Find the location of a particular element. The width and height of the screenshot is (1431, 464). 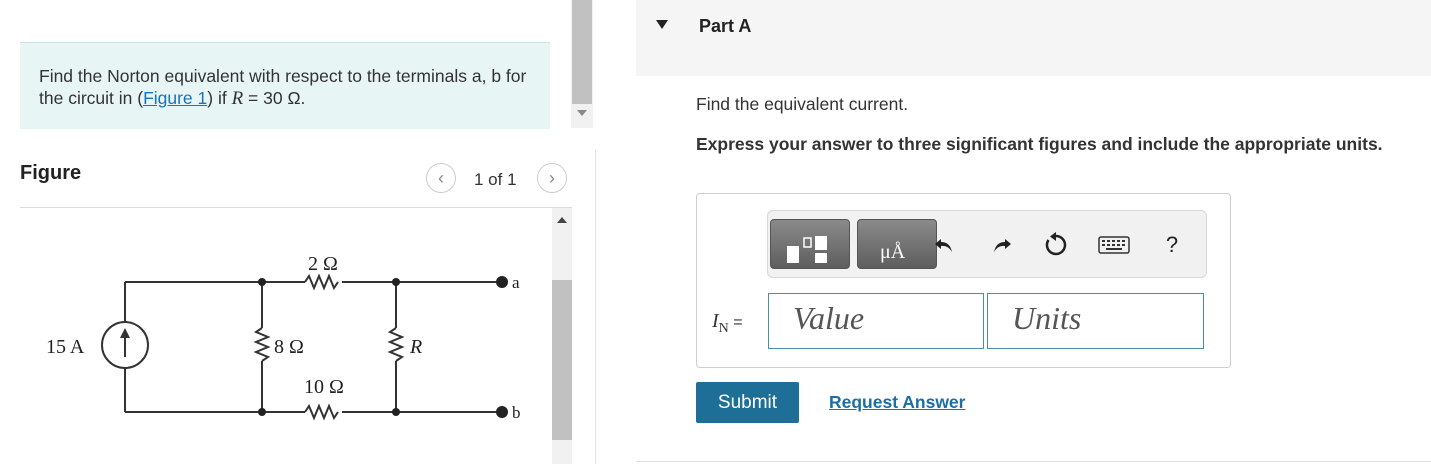

prompt-scrollbar is located at coordinates (582, 64).